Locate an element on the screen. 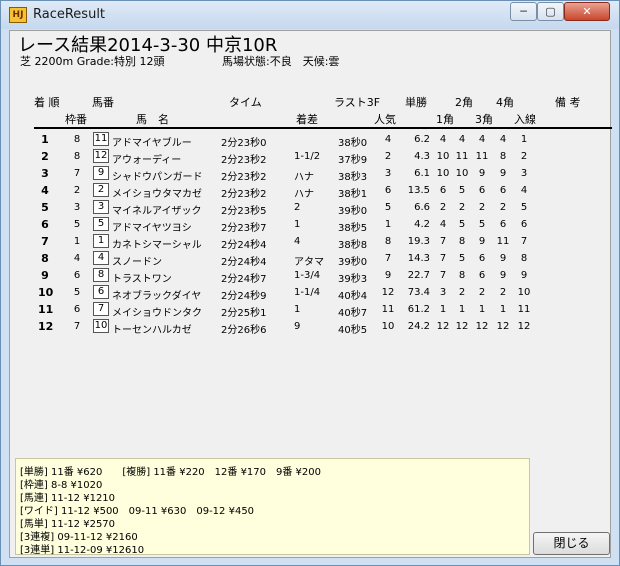  race-time: 2分26秒6 is located at coordinates (244, 330).